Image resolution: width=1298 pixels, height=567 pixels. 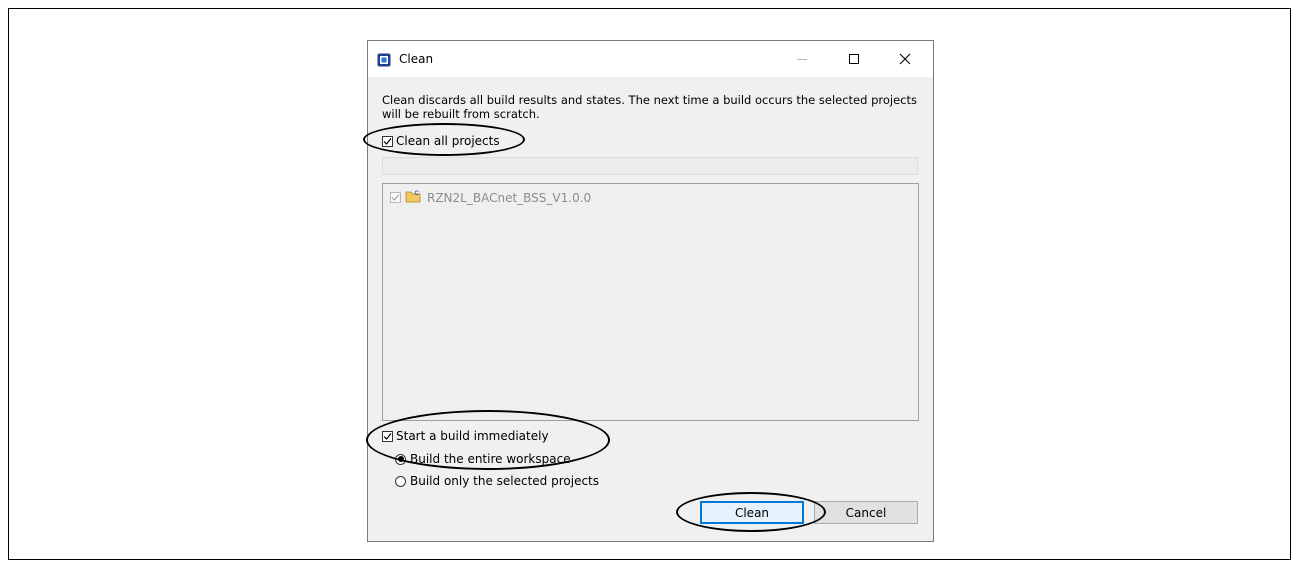 I want to click on radio-selected-icon, so click(x=400, y=459).